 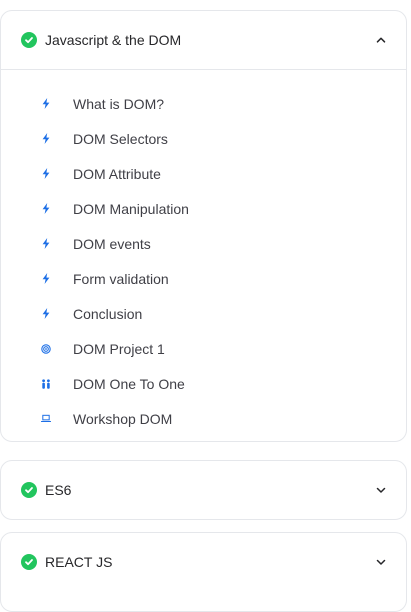 I want to click on section-react-js: REACT JS, so click(x=203, y=572).